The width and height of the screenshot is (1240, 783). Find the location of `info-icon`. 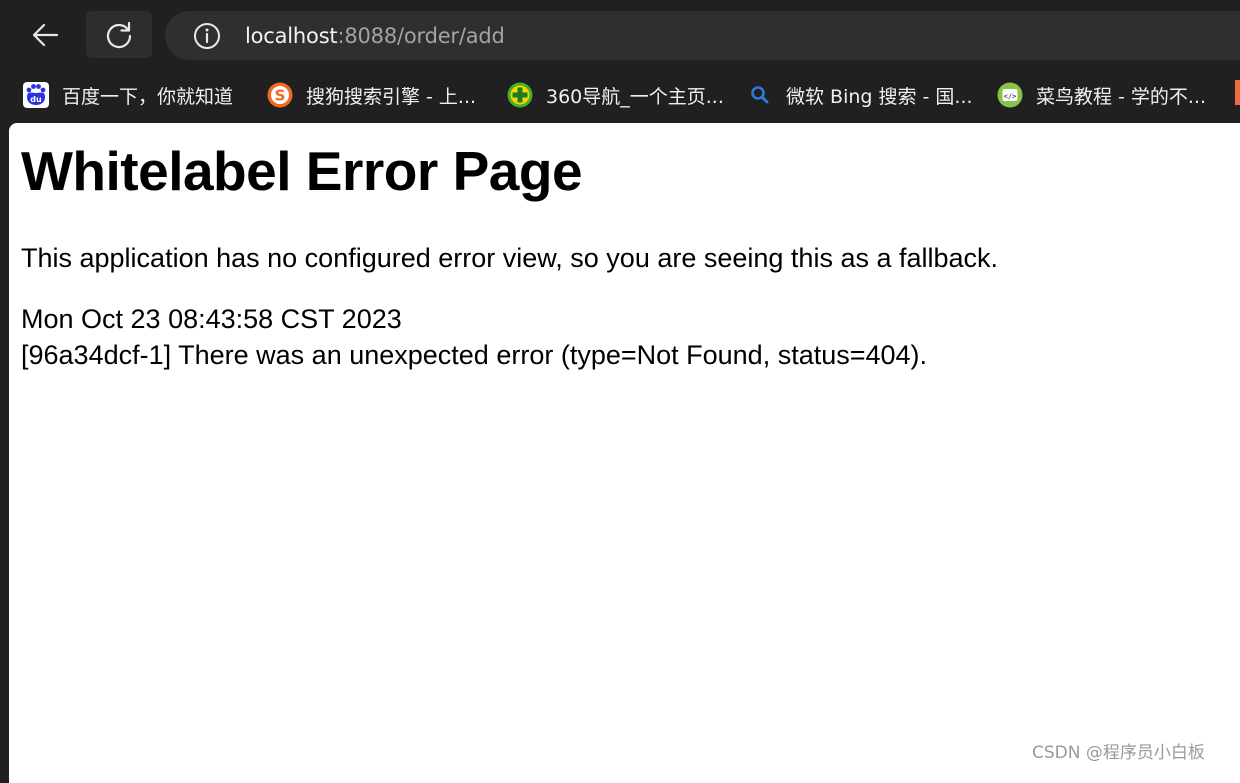

info-icon is located at coordinates (207, 35).